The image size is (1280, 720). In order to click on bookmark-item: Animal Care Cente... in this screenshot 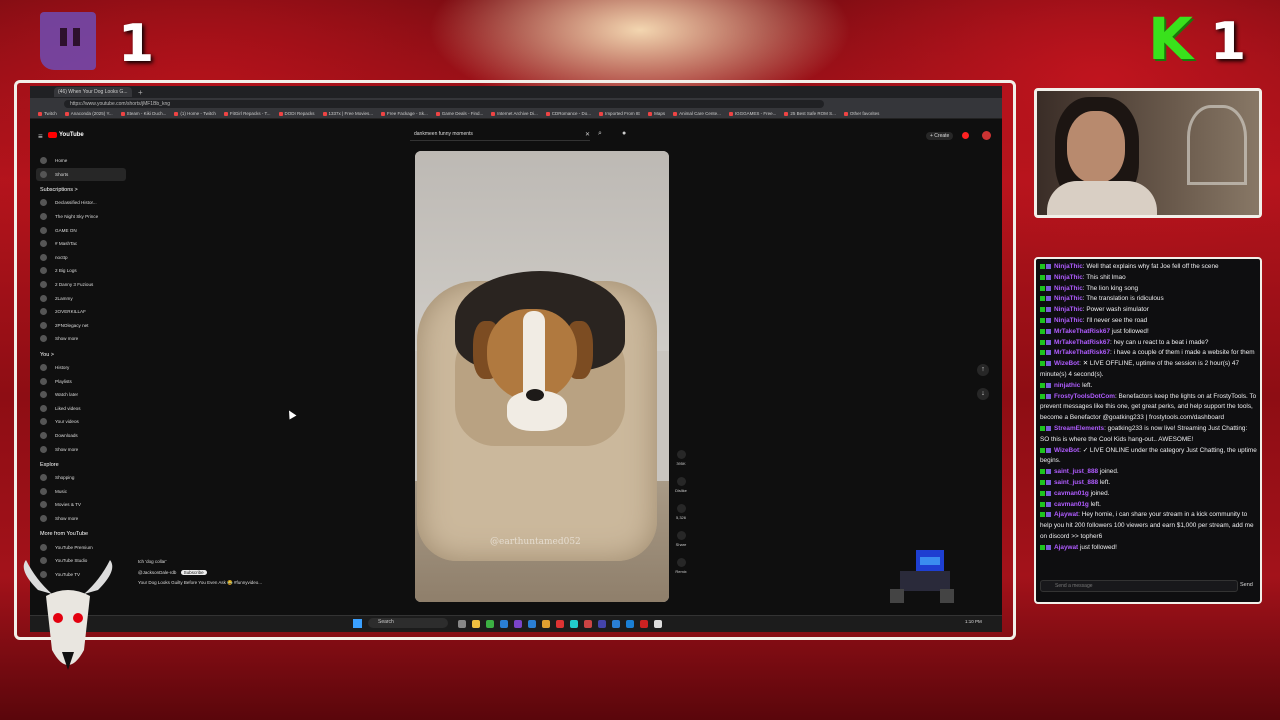, I will do `click(697, 113)`.